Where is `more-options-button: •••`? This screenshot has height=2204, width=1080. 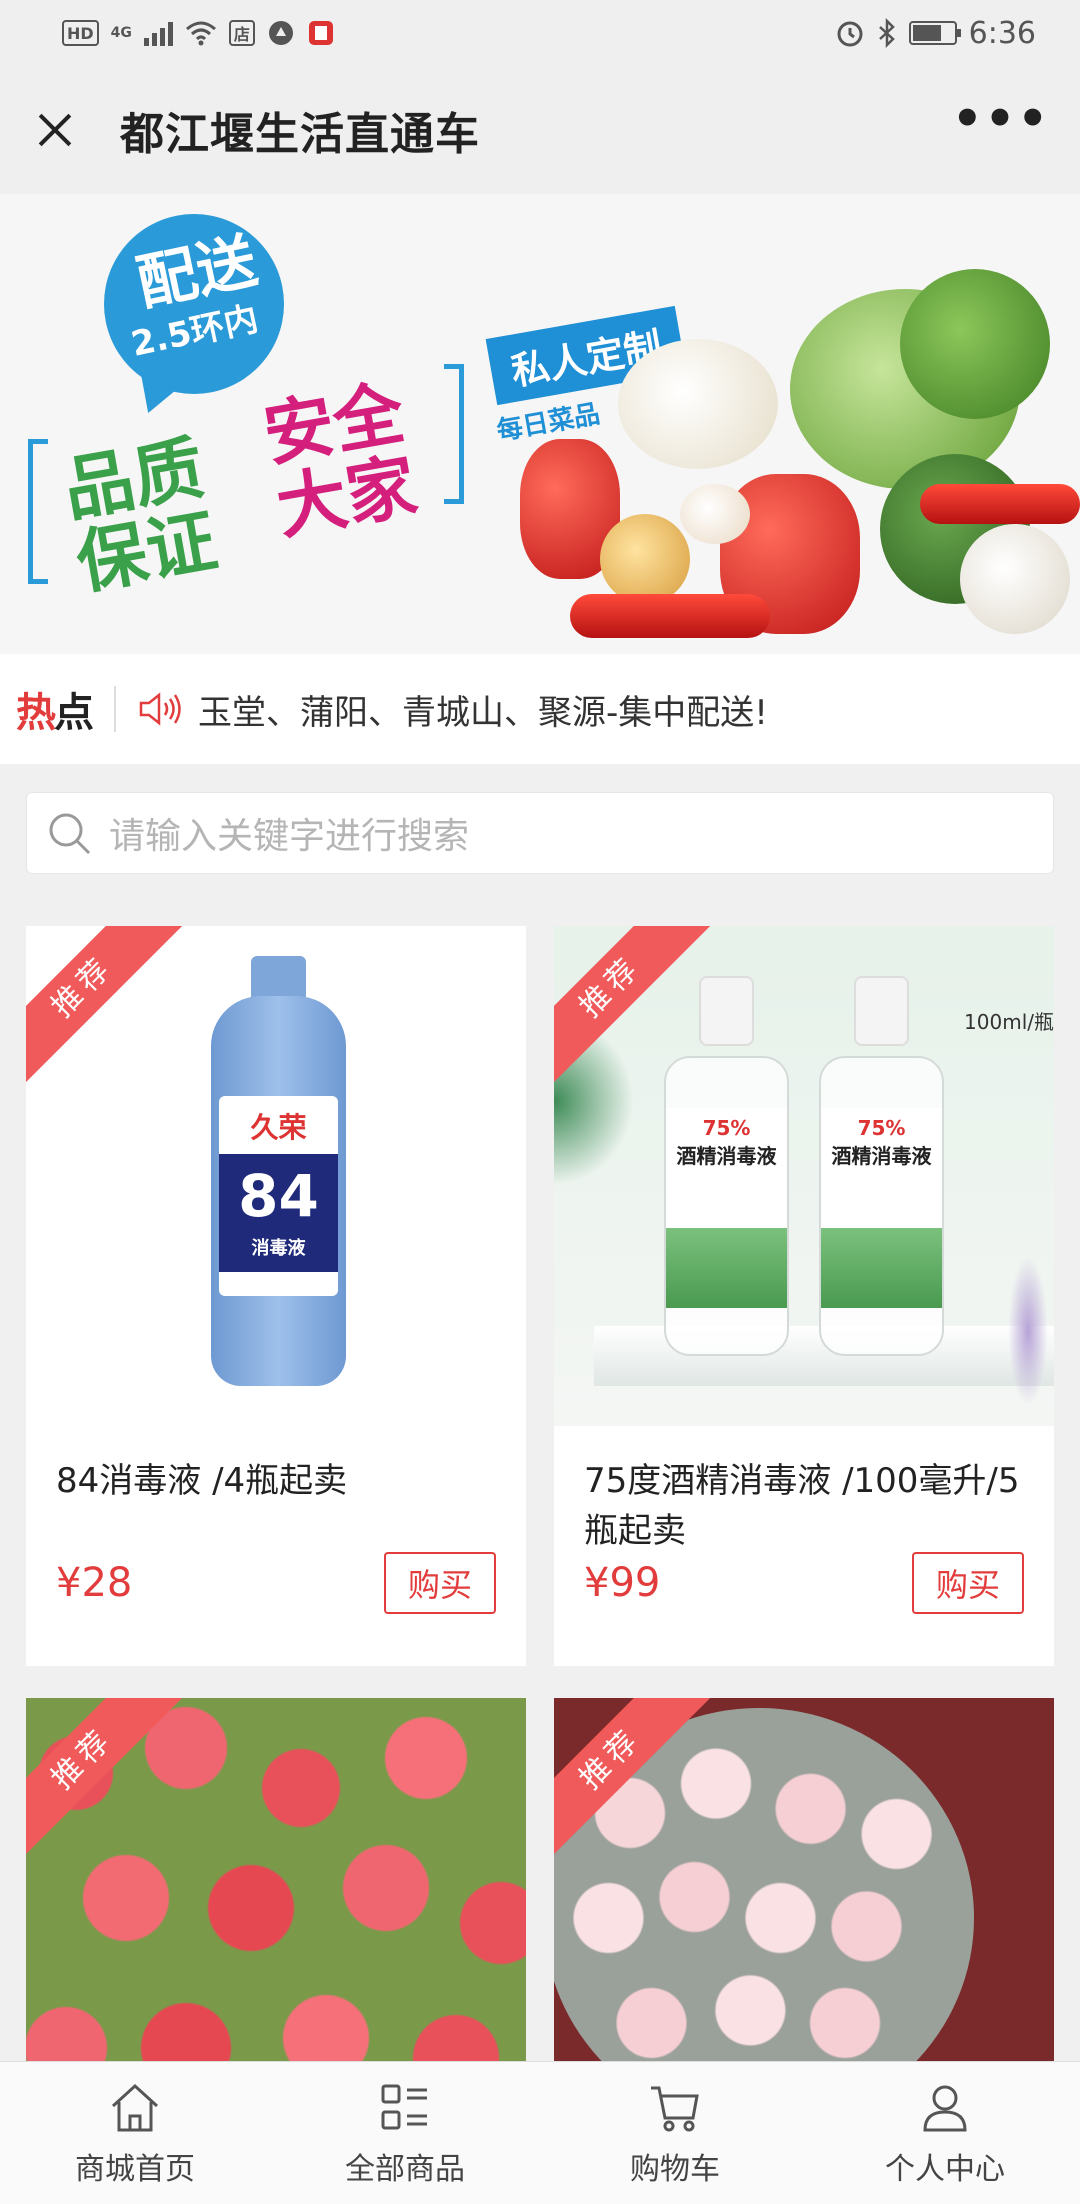
more-options-button: ••• is located at coordinates (1001, 123).